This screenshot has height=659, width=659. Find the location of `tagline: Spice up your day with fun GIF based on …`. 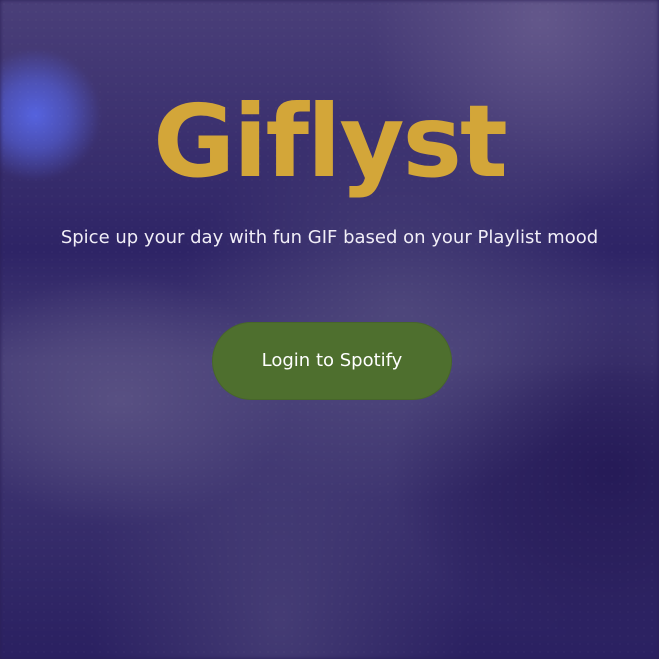

tagline: Spice up your day with fun GIF based on … is located at coordinates (329, 237).